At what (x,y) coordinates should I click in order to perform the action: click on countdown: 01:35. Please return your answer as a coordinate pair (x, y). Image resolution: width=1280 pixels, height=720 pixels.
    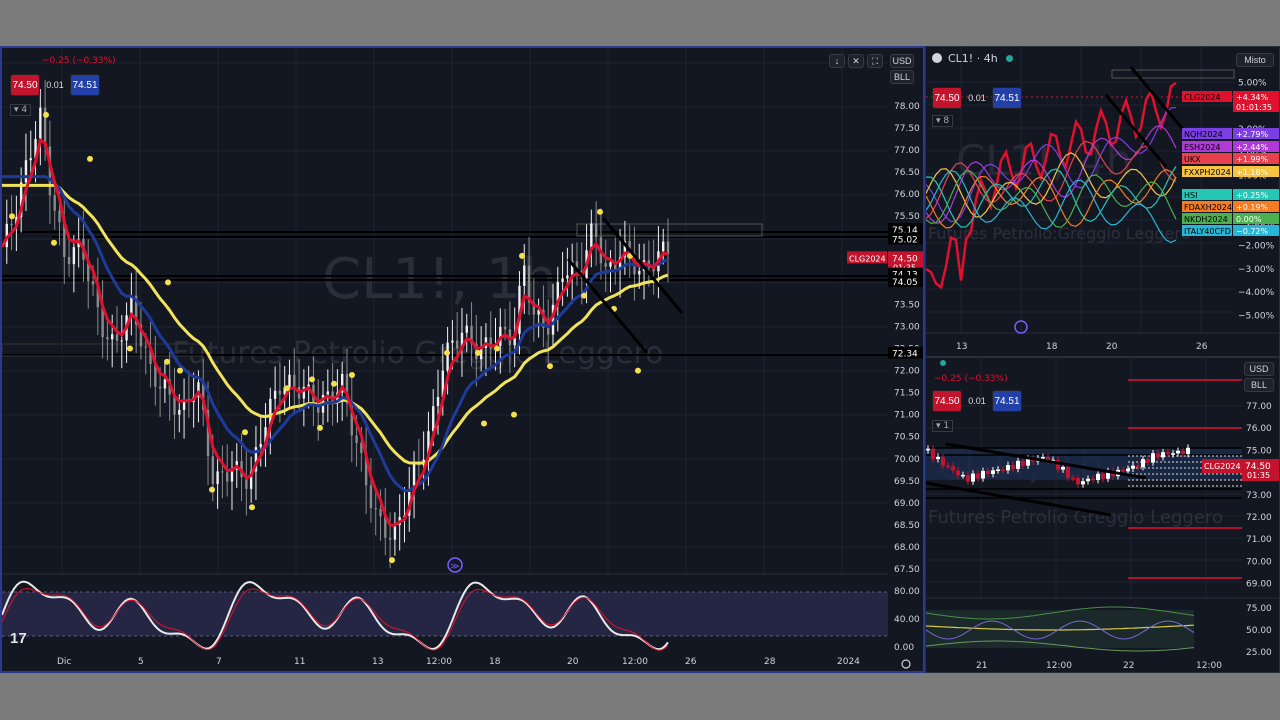
    Looking at the image, I should click on (1258, 475).